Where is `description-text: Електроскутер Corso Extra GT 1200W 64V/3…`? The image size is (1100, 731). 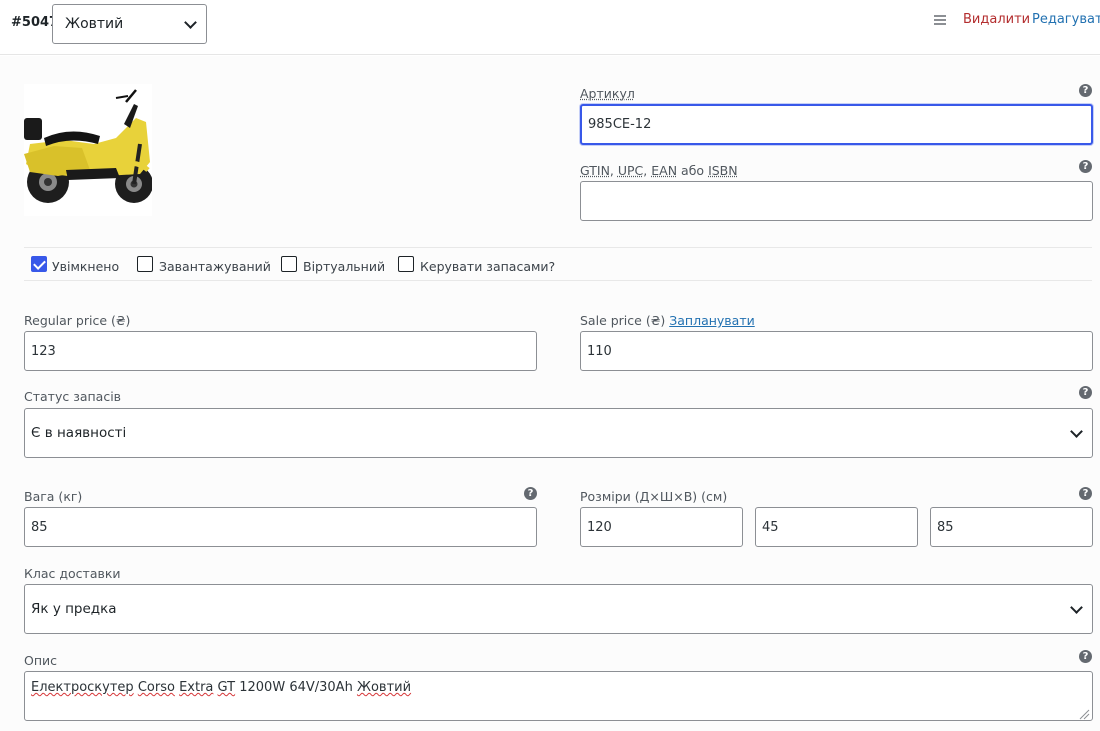 description-text: Електроскутер Corso Extra GT 1200W 64V/3… is located at coordinates (221, 687).